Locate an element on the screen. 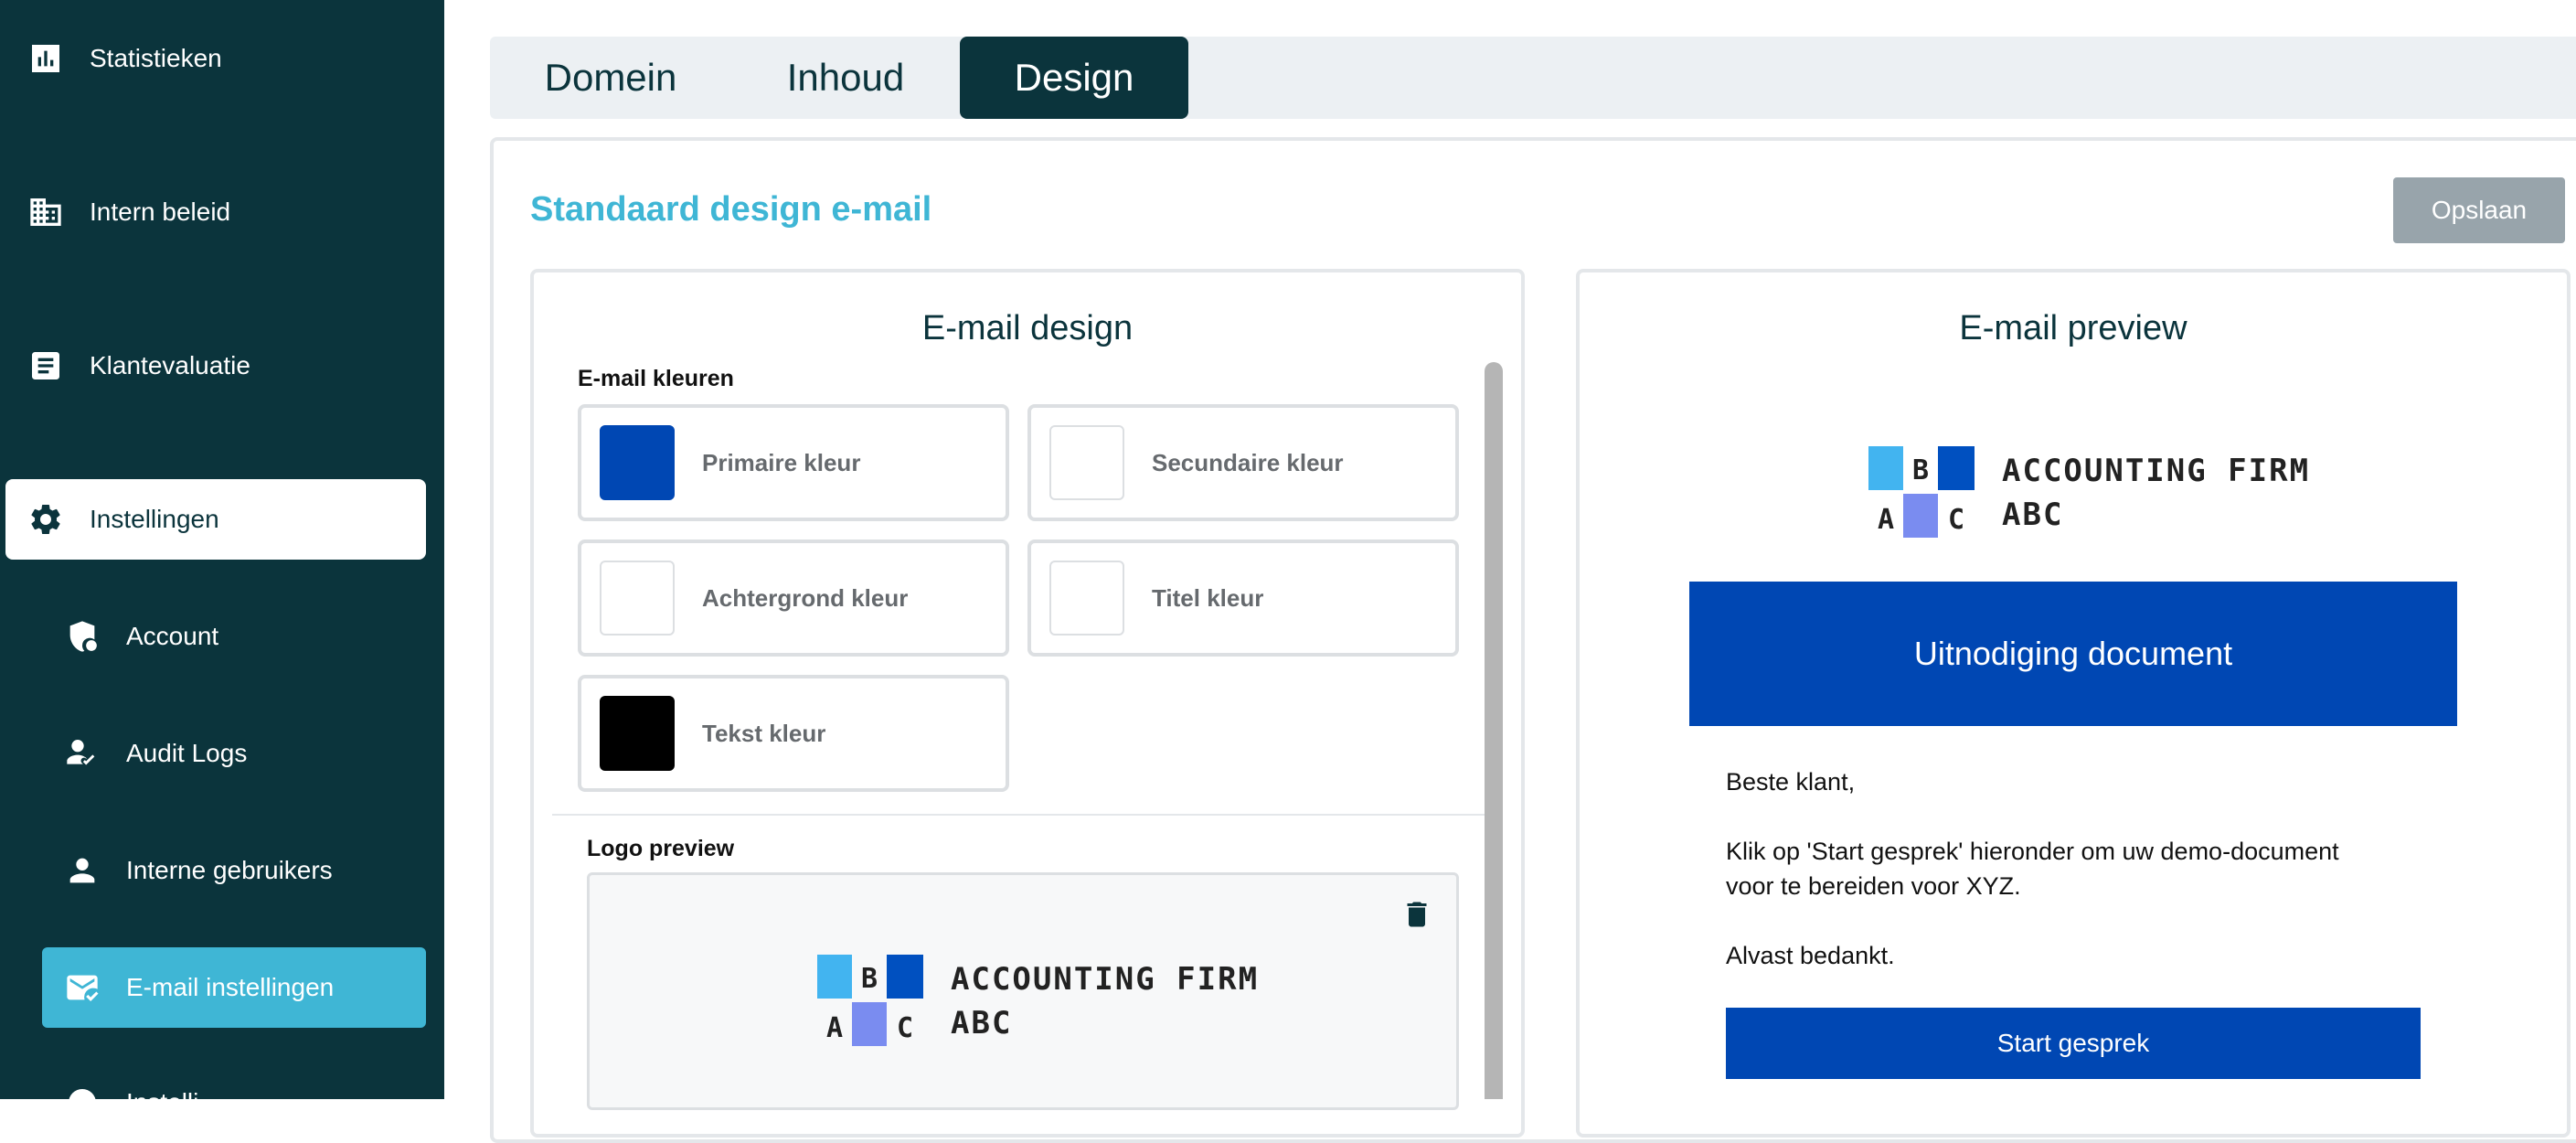  sidebar-item-partial: Instelli is located at coordinates (222, 1102).